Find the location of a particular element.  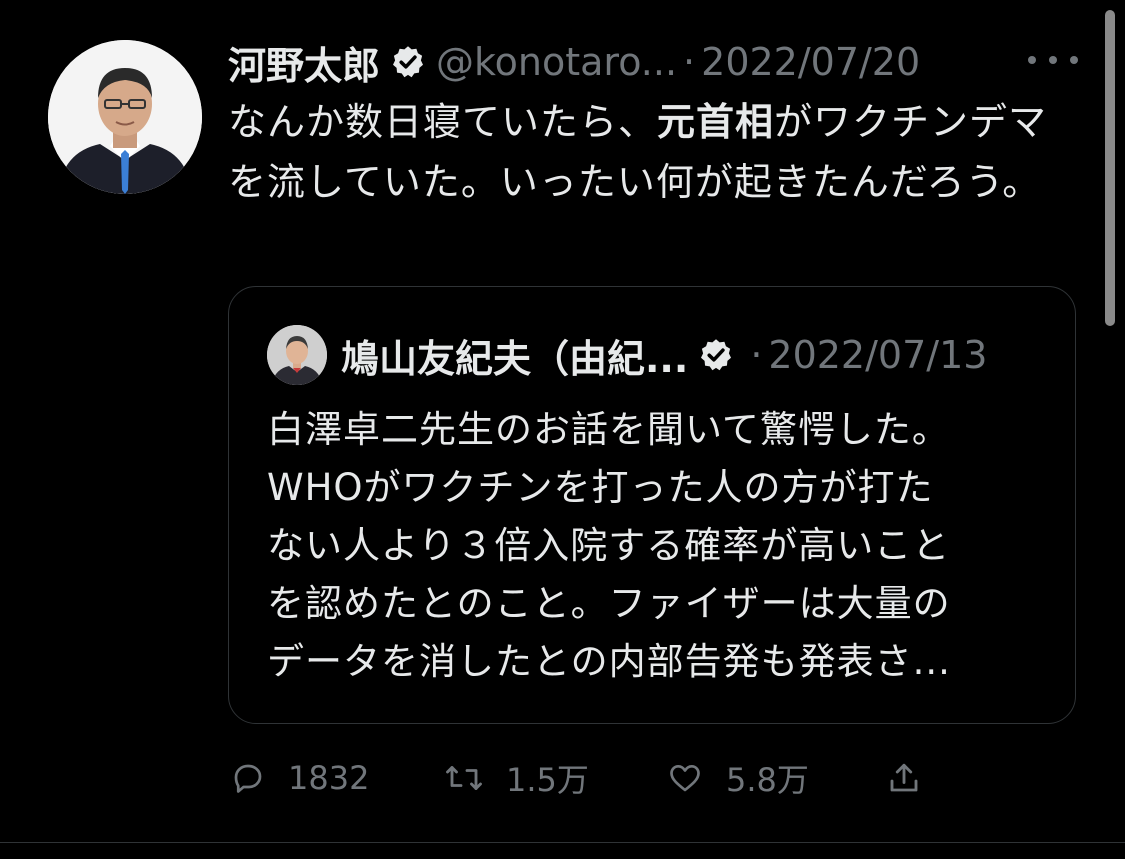

quoted-author-avatar is located at coordinates (297, 355).